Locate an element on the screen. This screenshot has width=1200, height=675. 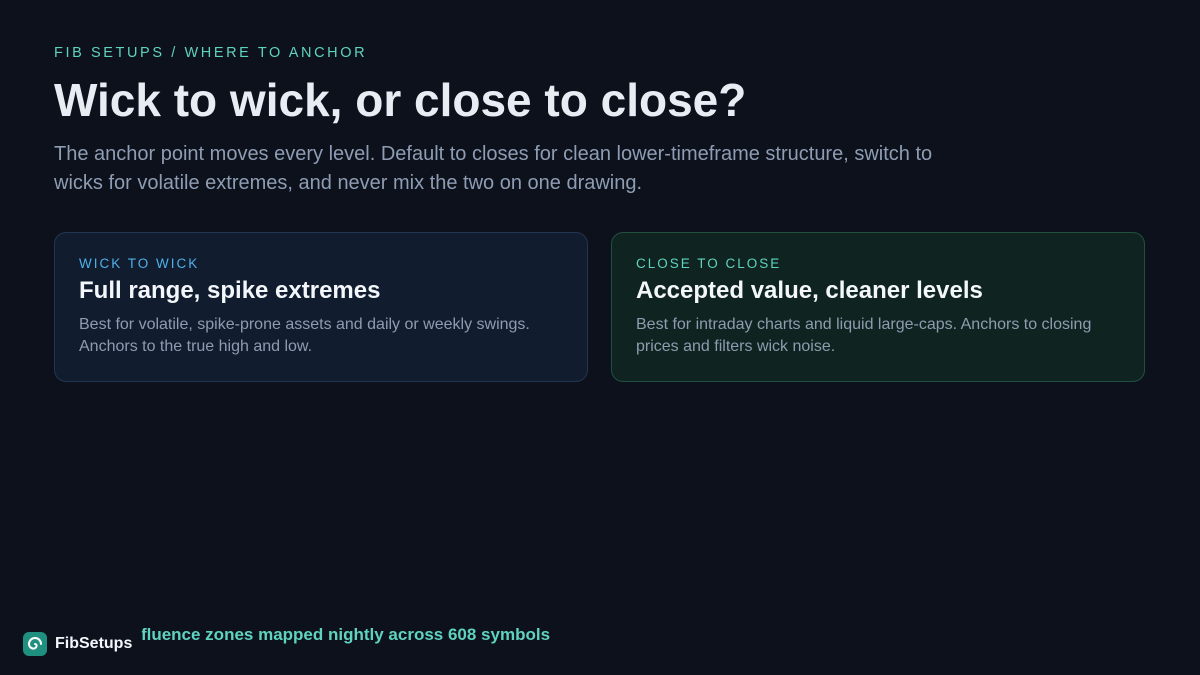
brand-badge: FibSetups is located at coordinates (79, 644).